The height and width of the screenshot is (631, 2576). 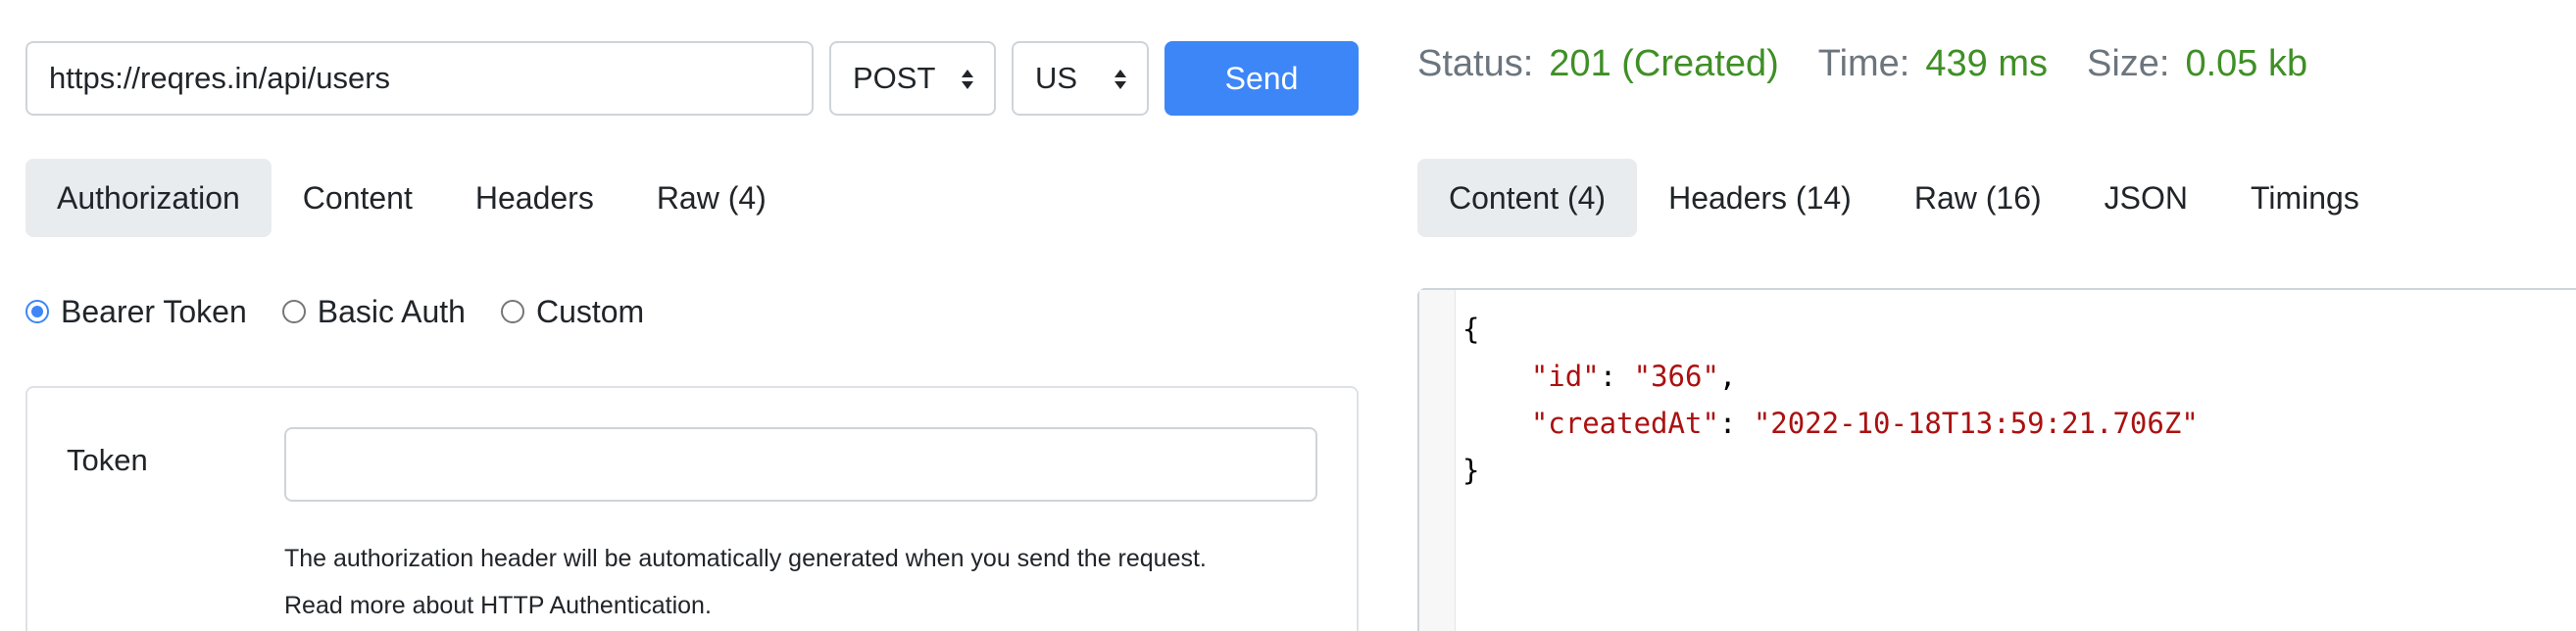 What do you see at coordinates (1727, 377) in the screenshot?
I see `json-comma: ,` at bounding box center [1727, 377].